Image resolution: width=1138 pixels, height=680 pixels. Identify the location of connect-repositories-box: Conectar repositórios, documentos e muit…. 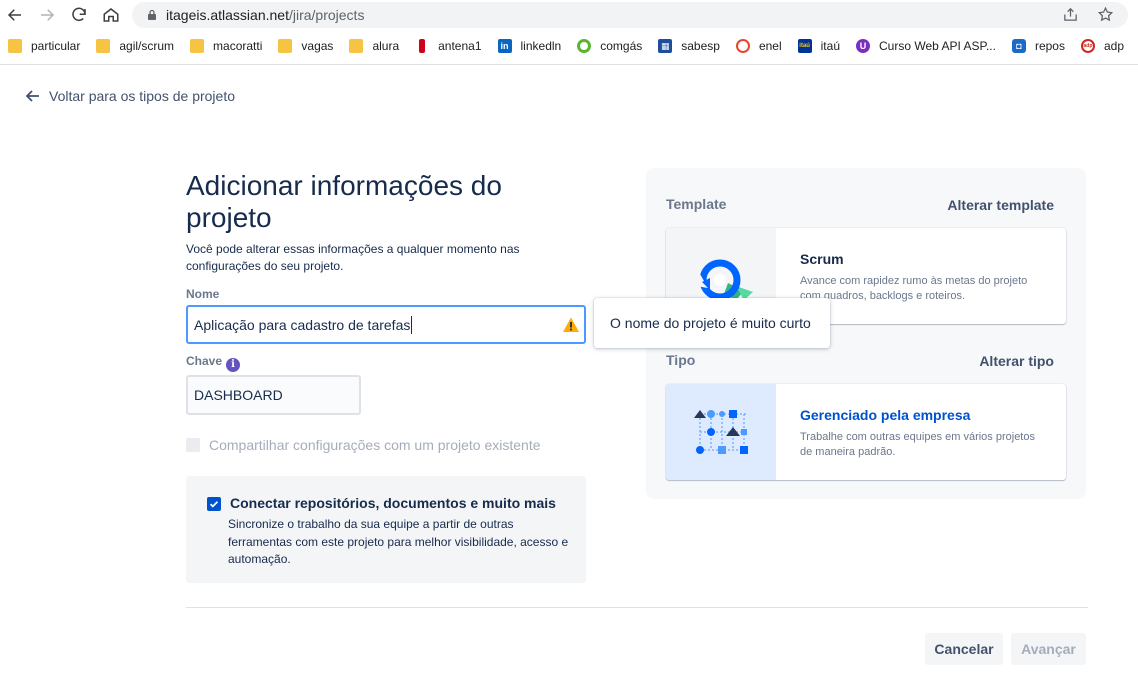
(386, 529).